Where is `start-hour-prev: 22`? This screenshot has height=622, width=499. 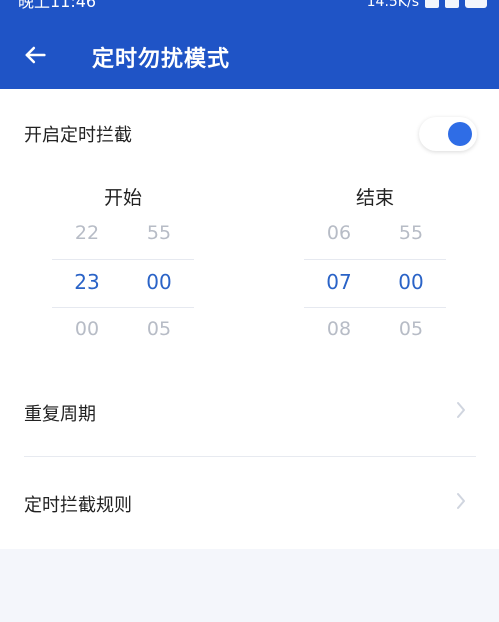 start-hour-prev: 22 is located at coordinates (87, 233).